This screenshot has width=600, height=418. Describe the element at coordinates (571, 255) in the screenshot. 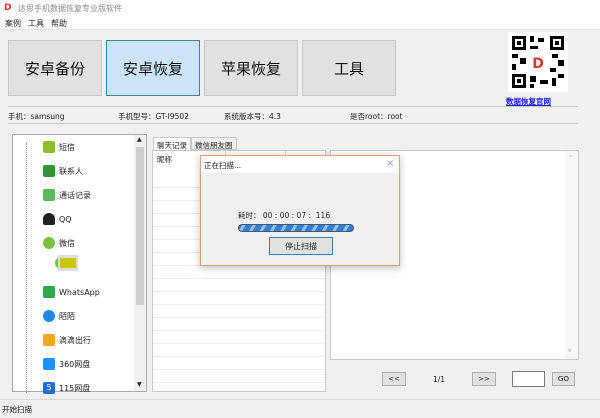

I see `detail-scrollbar: ^ v` at that location.